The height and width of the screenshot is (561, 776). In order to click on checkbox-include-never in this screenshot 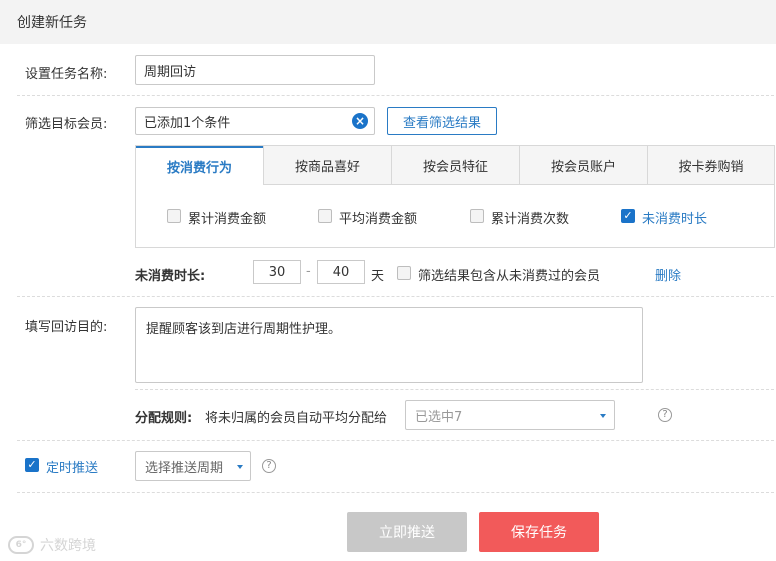, I will do `click(404, 273)`.